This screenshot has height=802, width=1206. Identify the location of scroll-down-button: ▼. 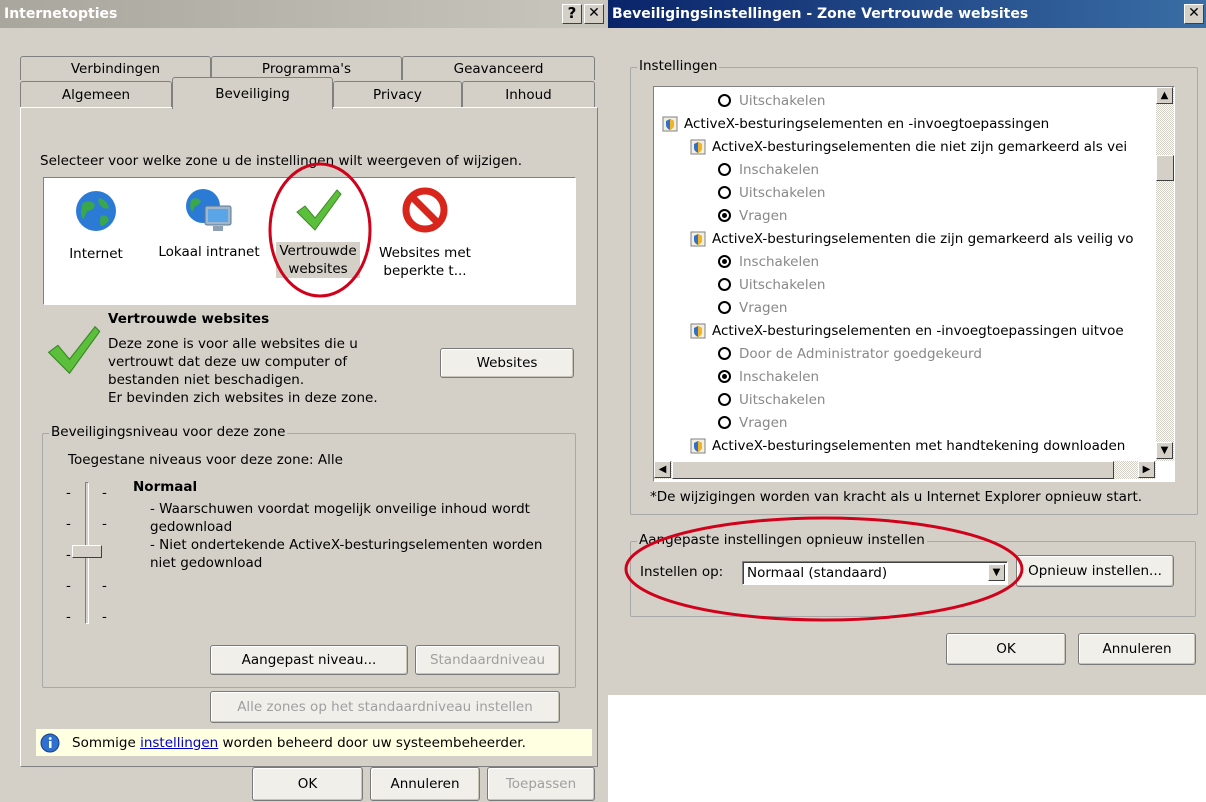
(1164, 450).